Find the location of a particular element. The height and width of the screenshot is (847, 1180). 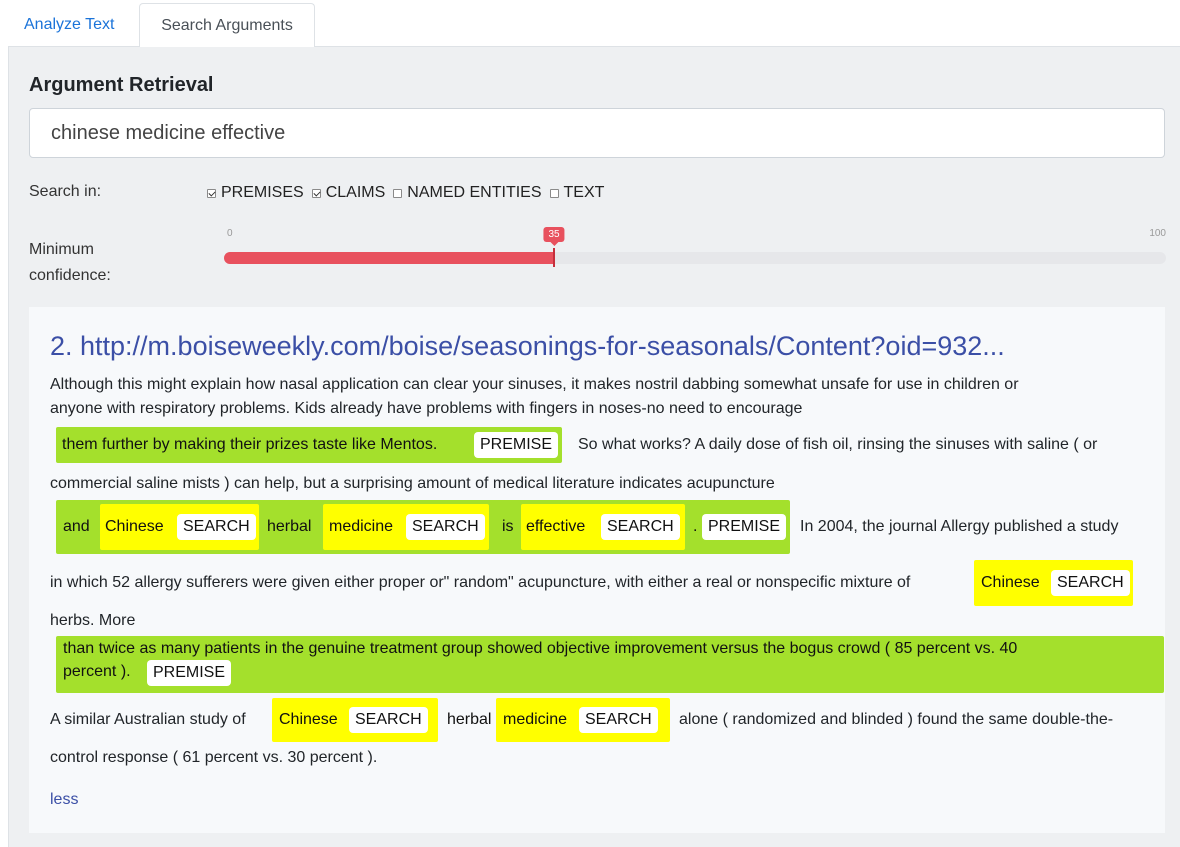

slider-value-tooltip: 35 is located at coordinates (554, 236).